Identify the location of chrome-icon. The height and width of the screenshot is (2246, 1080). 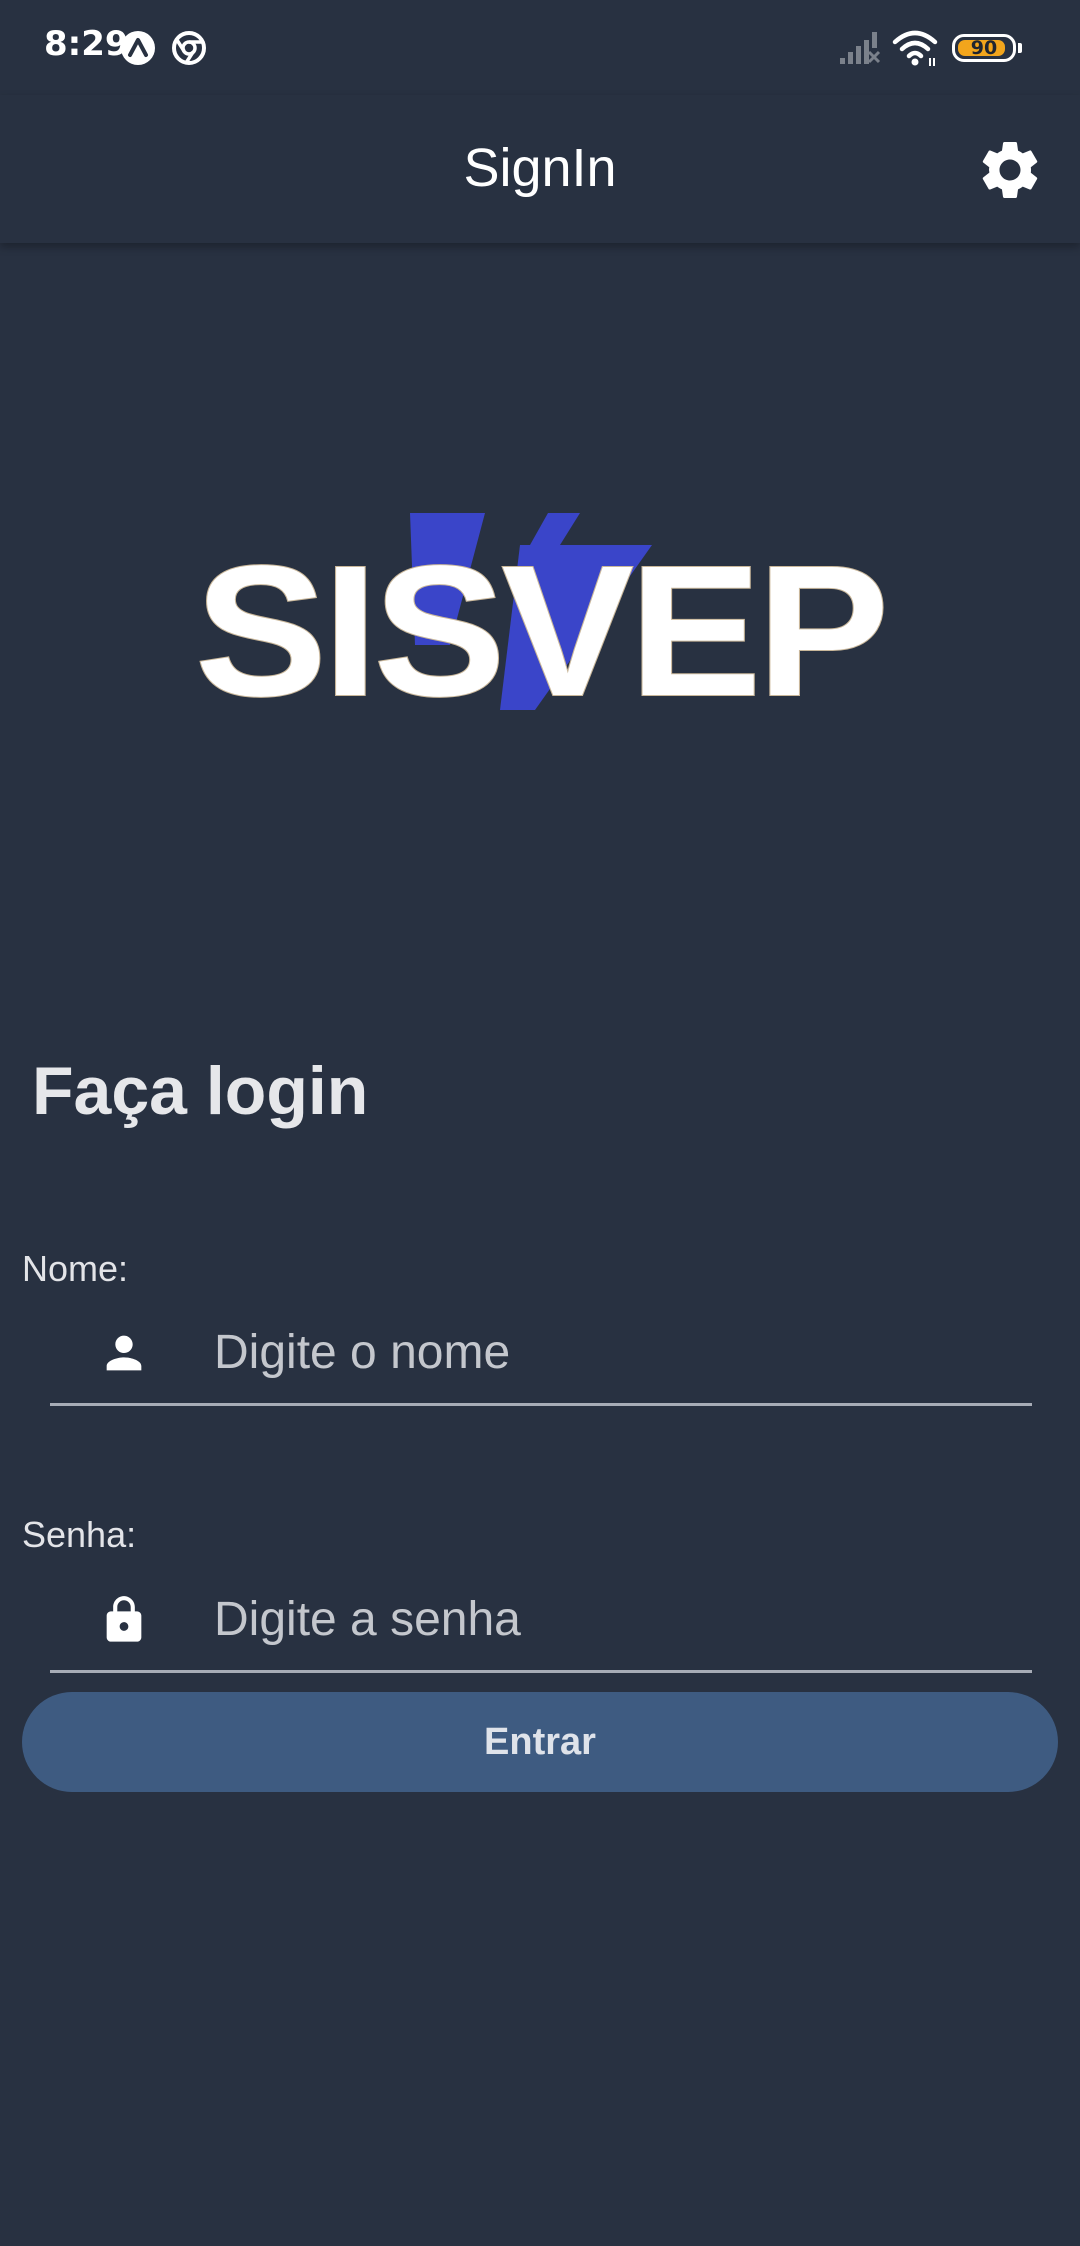
(189, 48).